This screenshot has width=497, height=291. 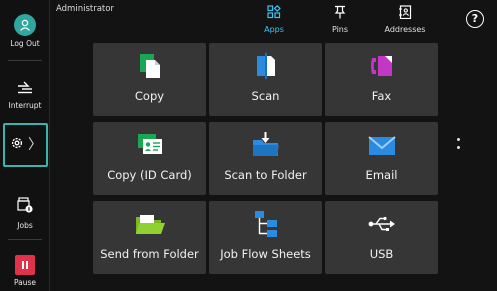 What do you see at coordinates (381, 66) in the screenshot?
I see `fax-icon` at bounding box center [381, 66].